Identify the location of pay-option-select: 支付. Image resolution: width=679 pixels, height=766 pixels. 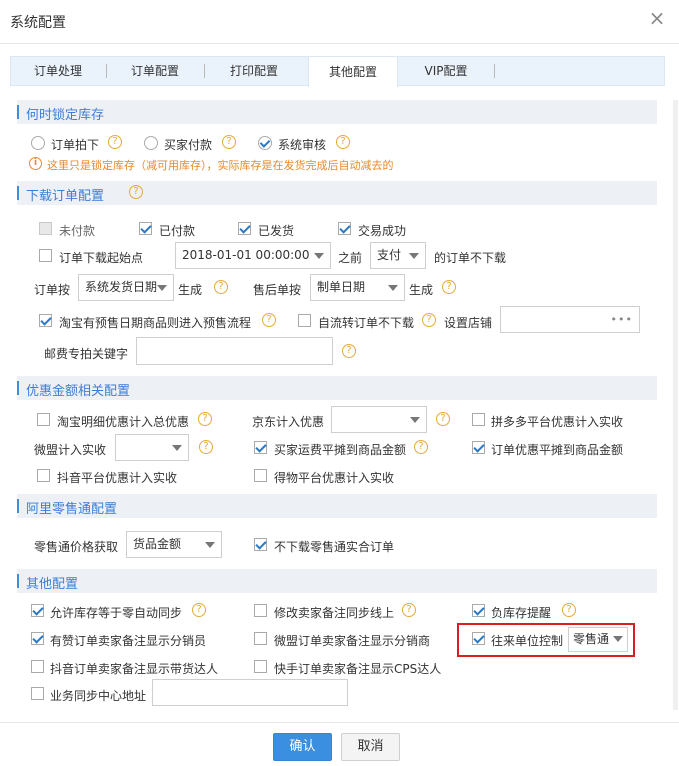
(398, 255).